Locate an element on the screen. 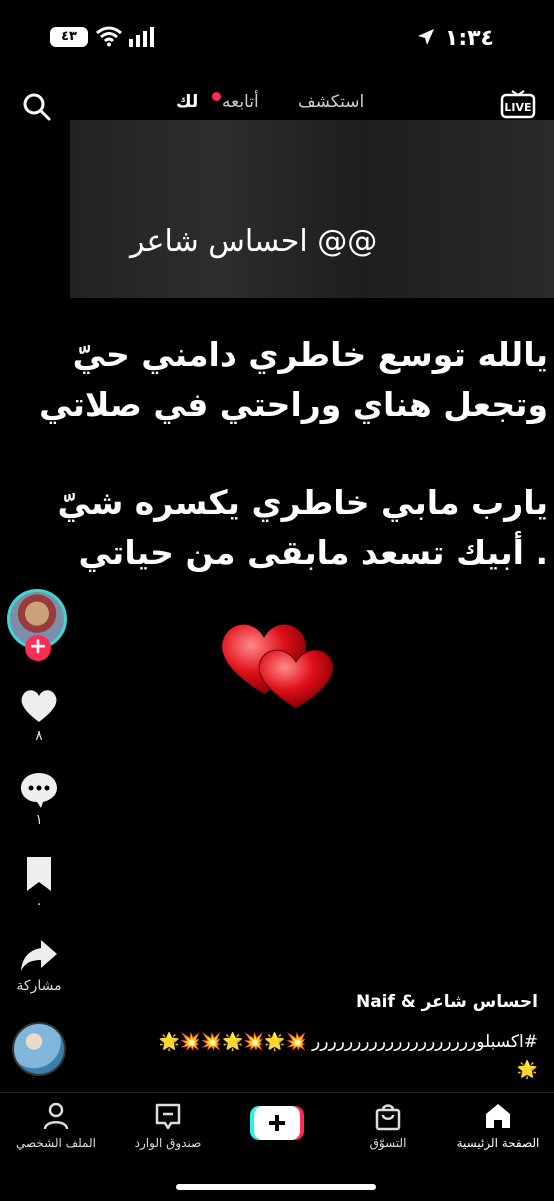  inbox-message-icon is located at coordinates (168, 1116).